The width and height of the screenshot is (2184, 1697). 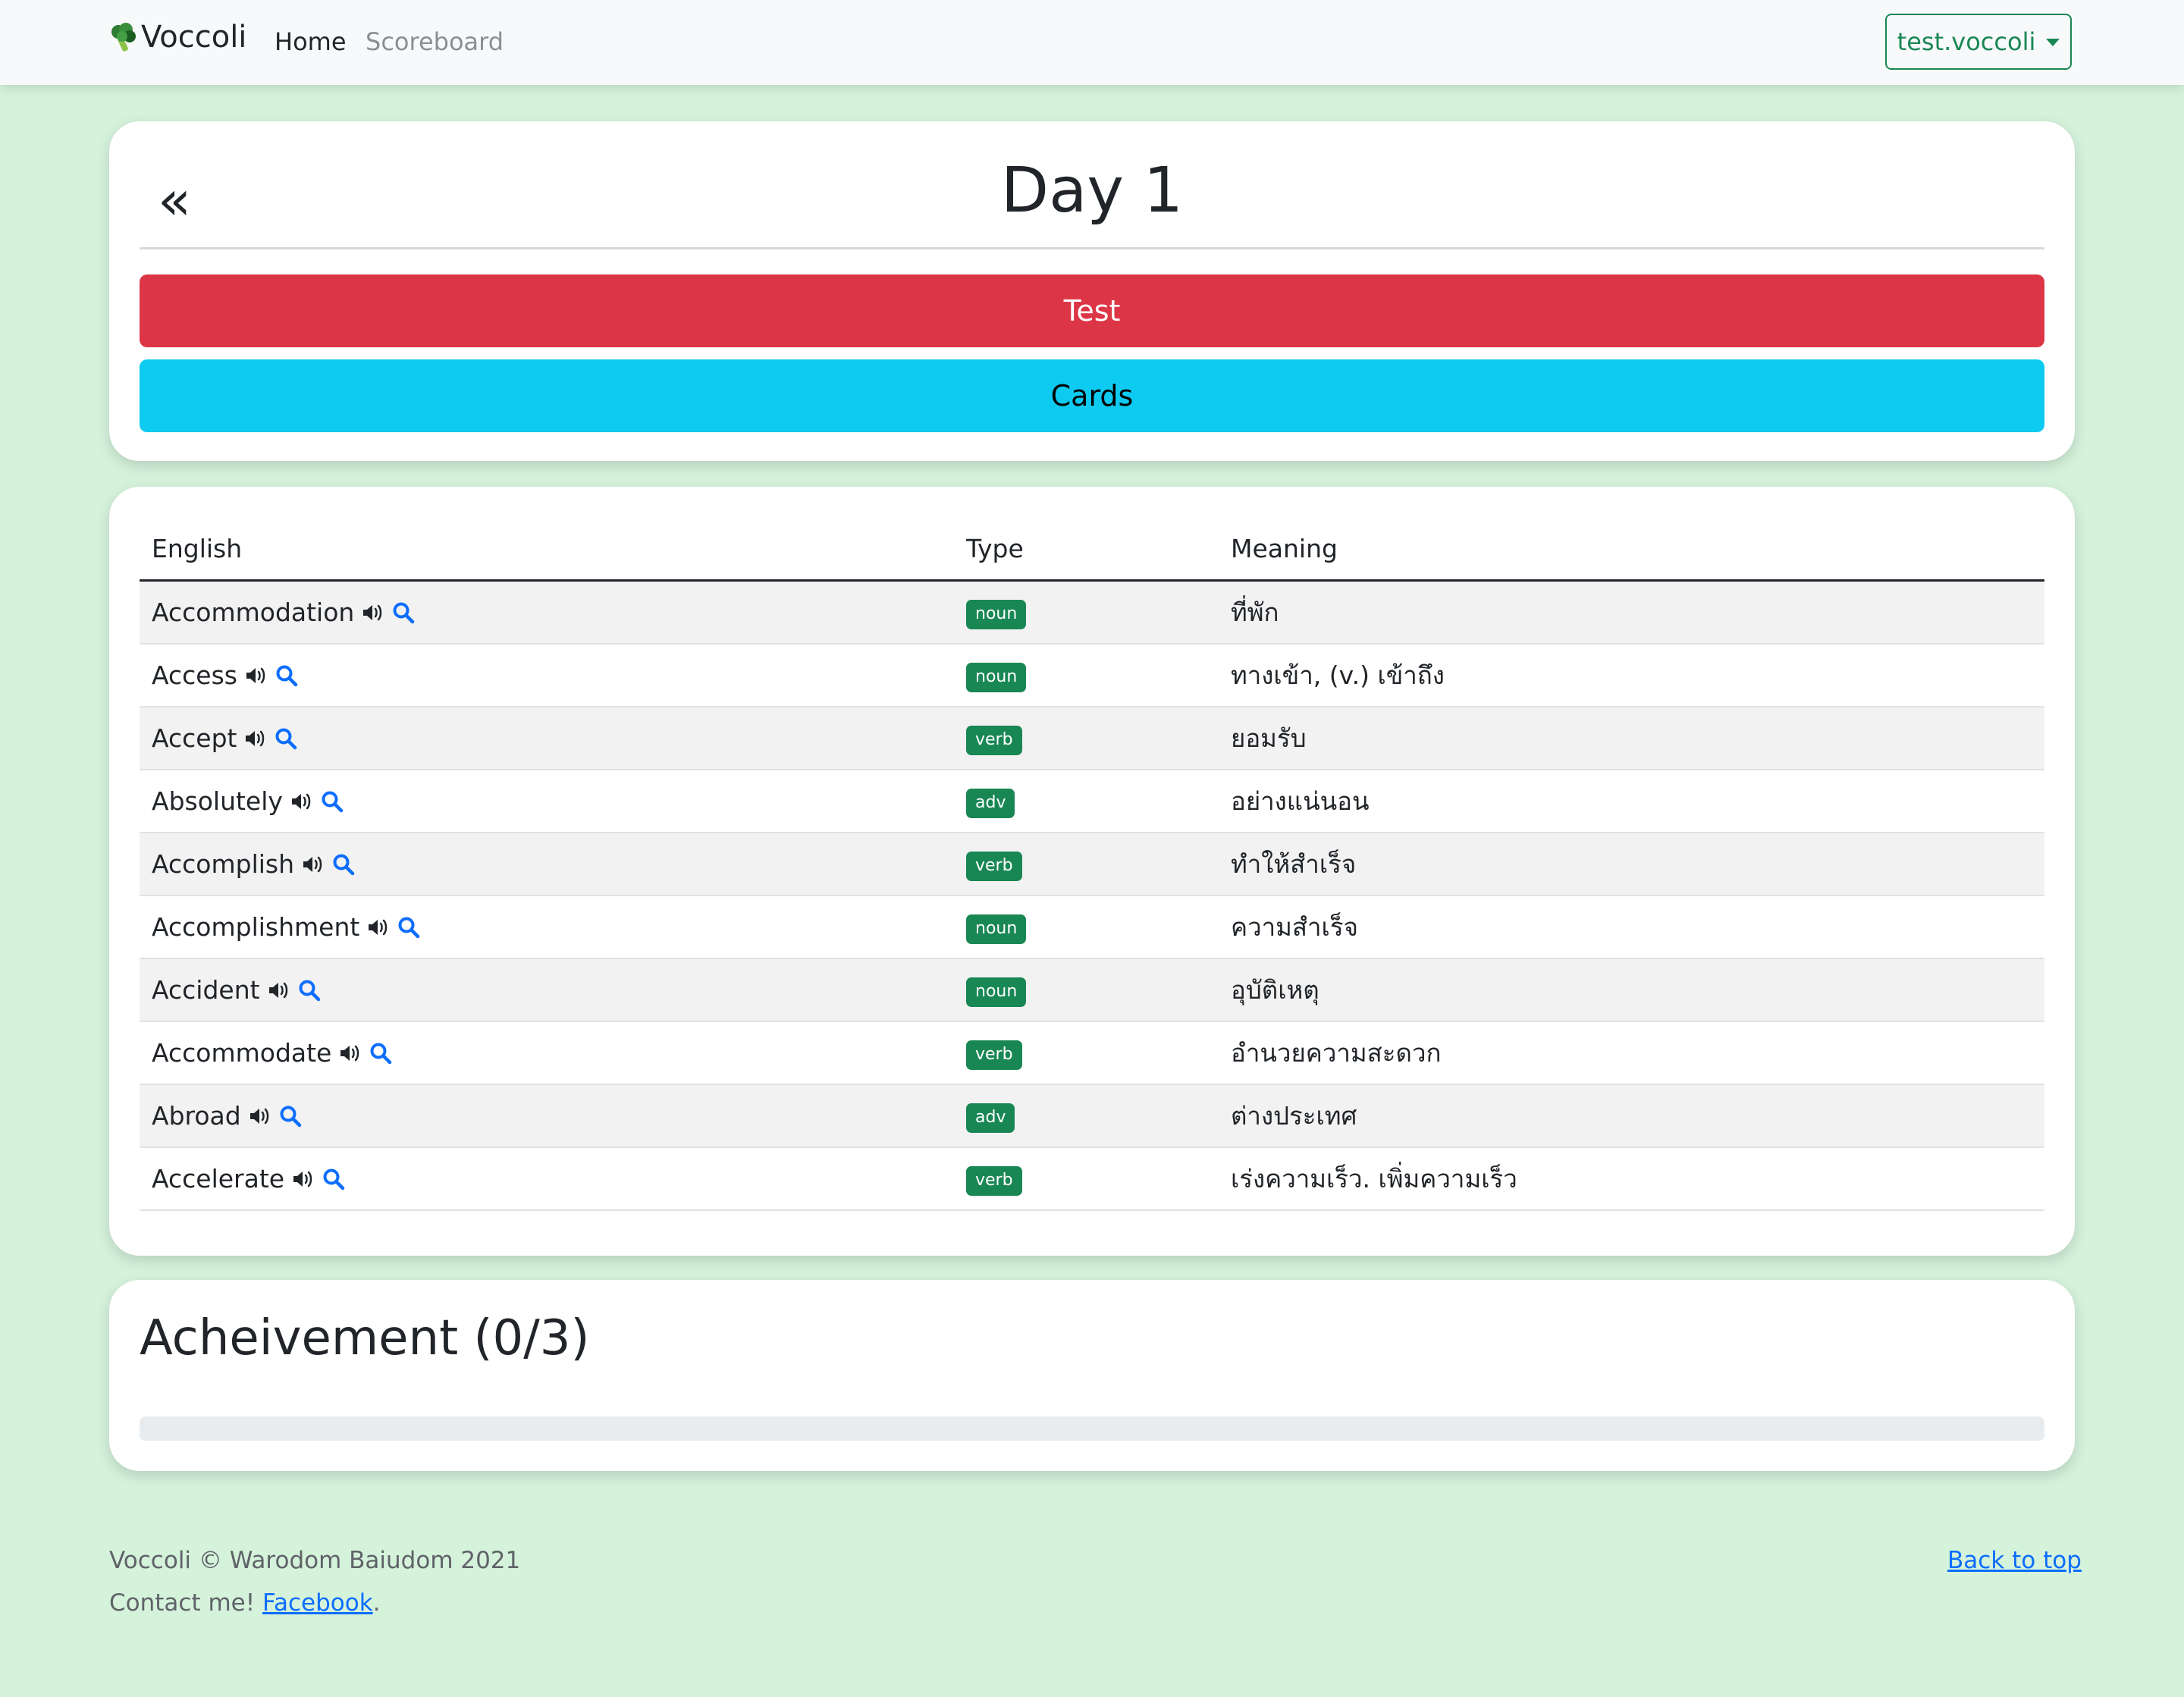 What do you see at coordinates (435, 42) in the screenshot?
I see `nav-scoreboard: Scoreboard` at bounding box center [435, 42].